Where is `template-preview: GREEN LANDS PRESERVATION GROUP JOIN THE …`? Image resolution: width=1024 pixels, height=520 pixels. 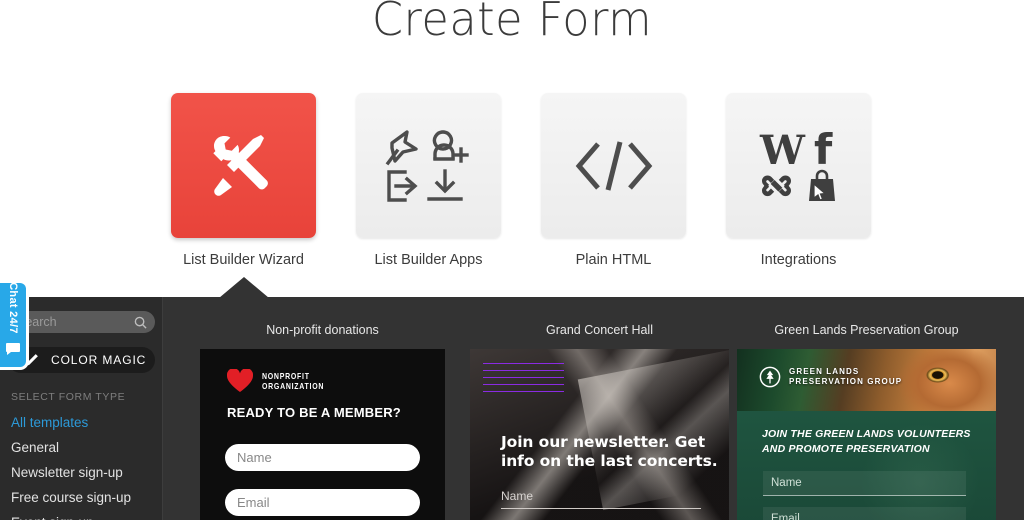
template-preview: GREEN LANDS PRESERVATION GROUP JOIN THE … is located at coordinates (866, 434).